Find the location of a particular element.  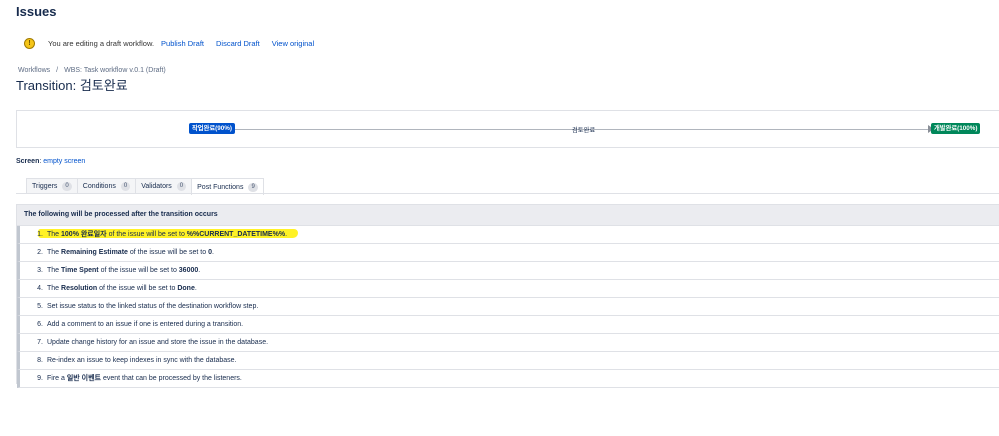

row-value: 36000 is located at coordinates (188, 270).